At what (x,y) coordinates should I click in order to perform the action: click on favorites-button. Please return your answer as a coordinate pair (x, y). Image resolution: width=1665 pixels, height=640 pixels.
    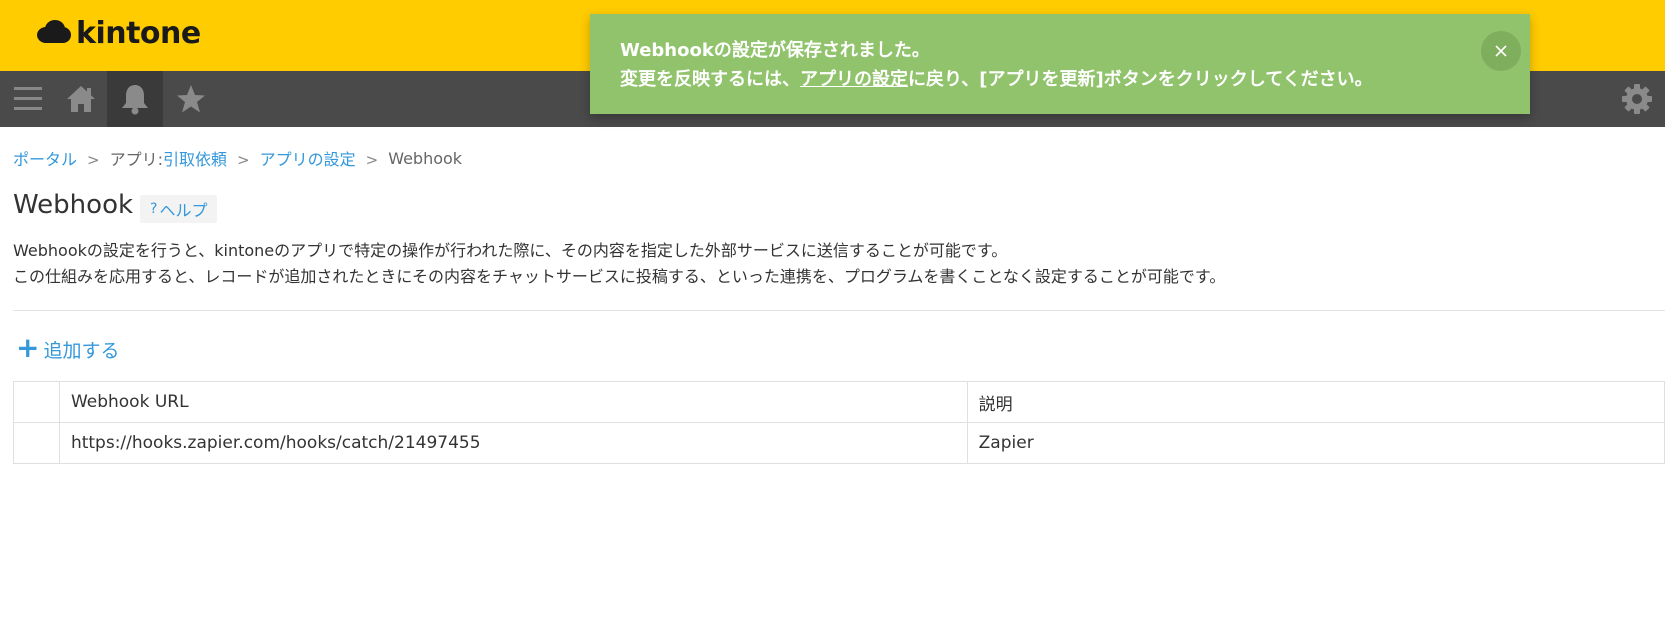
    Looking at the image, I should click on (191, 99).